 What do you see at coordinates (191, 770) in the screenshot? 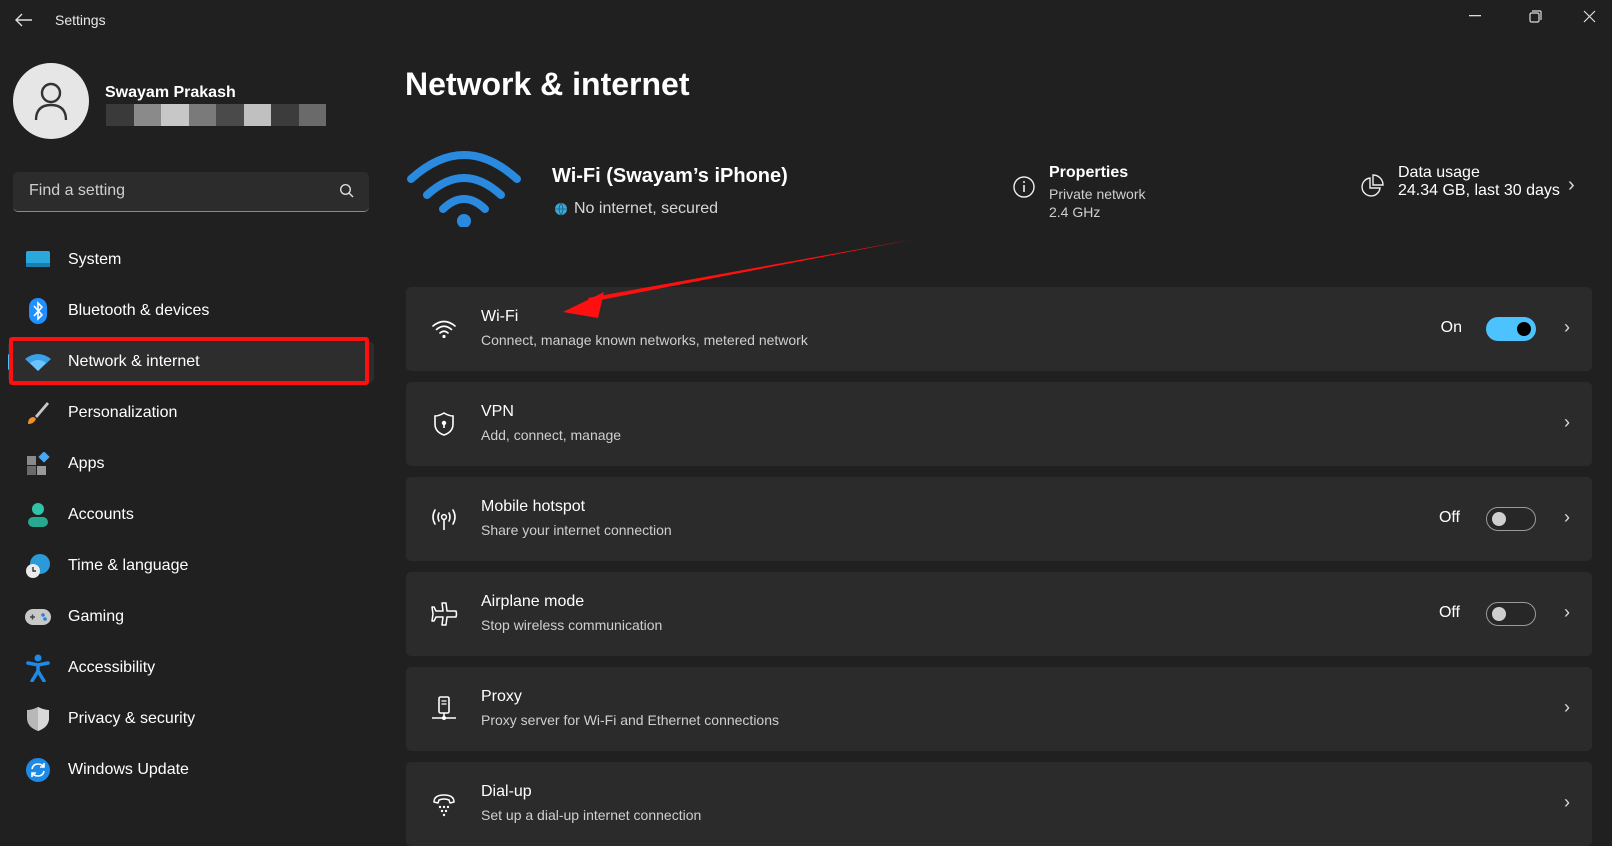
I see `sidebar-item-windows-update: Windows Update` at bounding box center [191, 770].